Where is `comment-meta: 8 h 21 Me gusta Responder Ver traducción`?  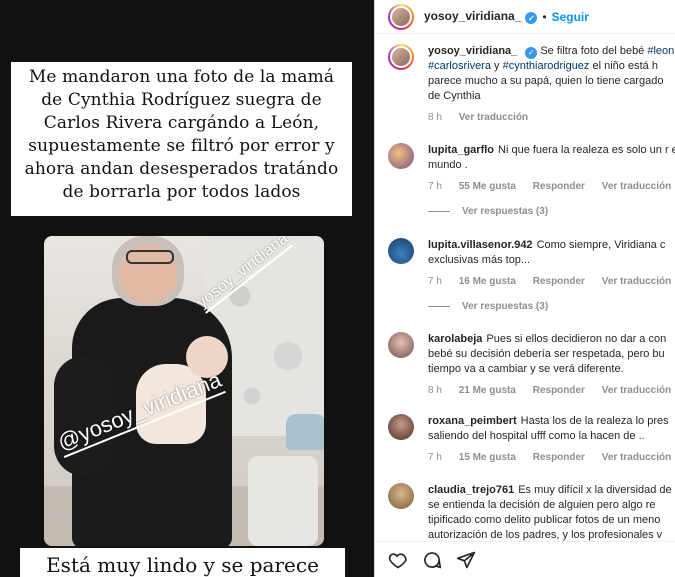
comment-meta: 8 h 21 Me gusta Responder Ver traducción is located at coordinates (551, 390).